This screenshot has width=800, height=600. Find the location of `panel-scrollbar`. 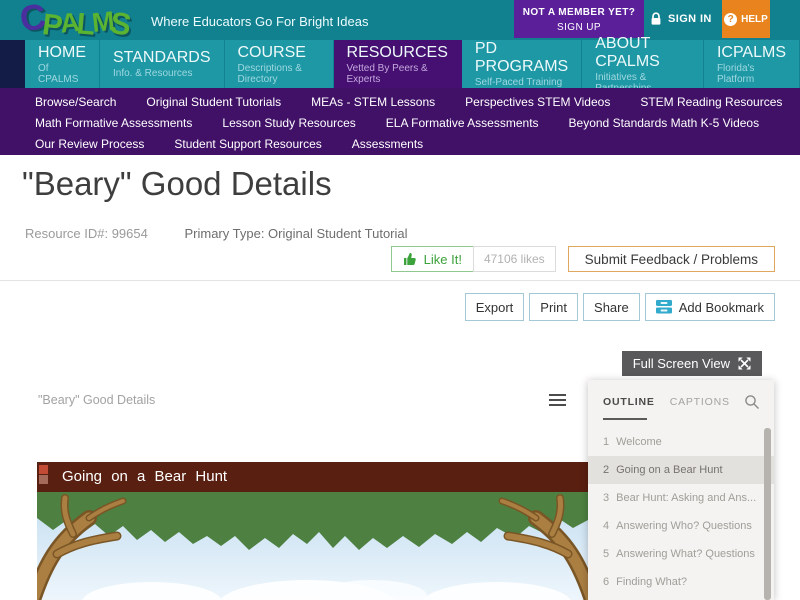

panel-scrollbar is located at coordinates (767, 514).